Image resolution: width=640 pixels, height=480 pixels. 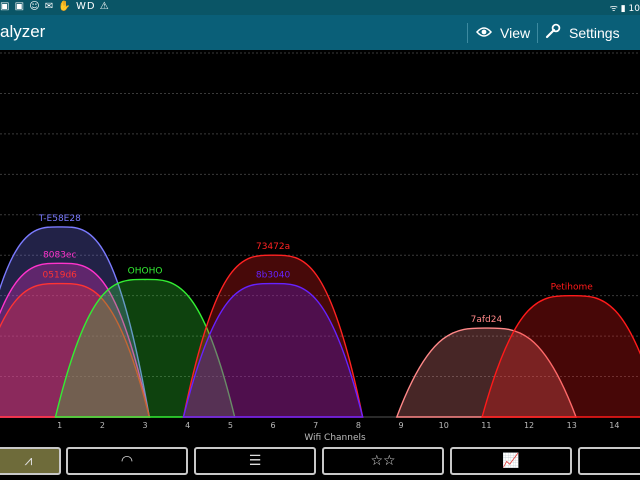 I want to click on tab-time-graph: 📈, so click(x=511, y=461).